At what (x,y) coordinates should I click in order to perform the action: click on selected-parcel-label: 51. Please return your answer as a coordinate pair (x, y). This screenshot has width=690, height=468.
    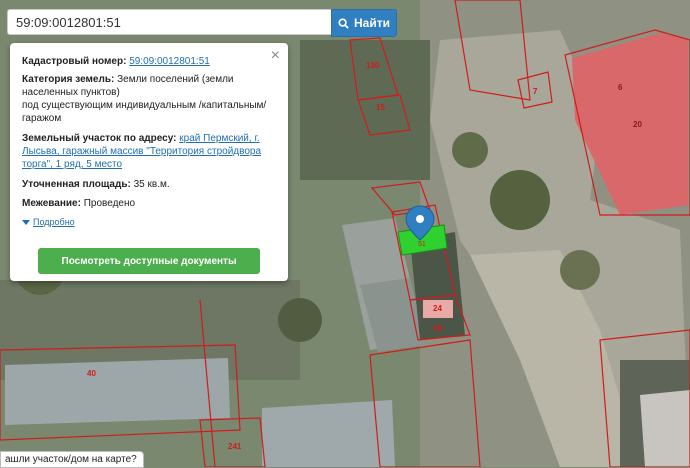
    Looking at the image, I should click on (422, 244).